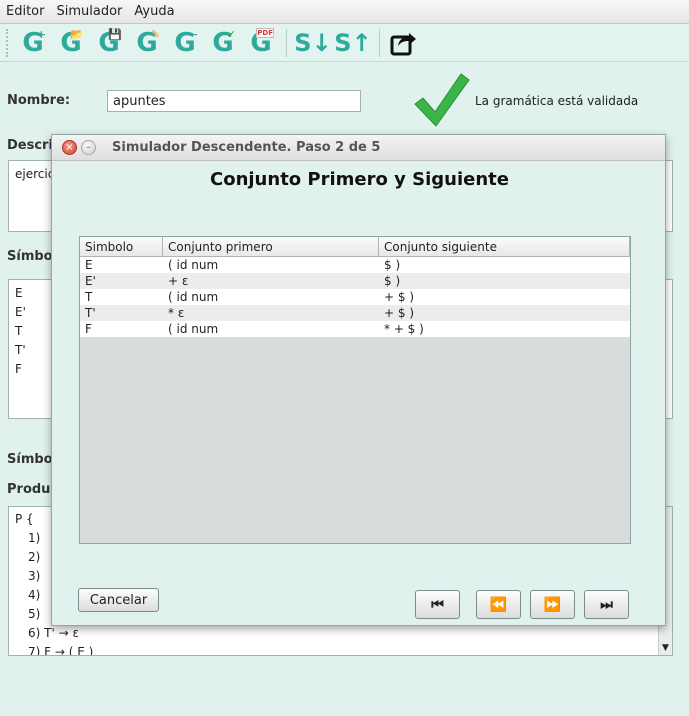  I want to click on column-header-primero: Conjunto primero, so click(271, 246).